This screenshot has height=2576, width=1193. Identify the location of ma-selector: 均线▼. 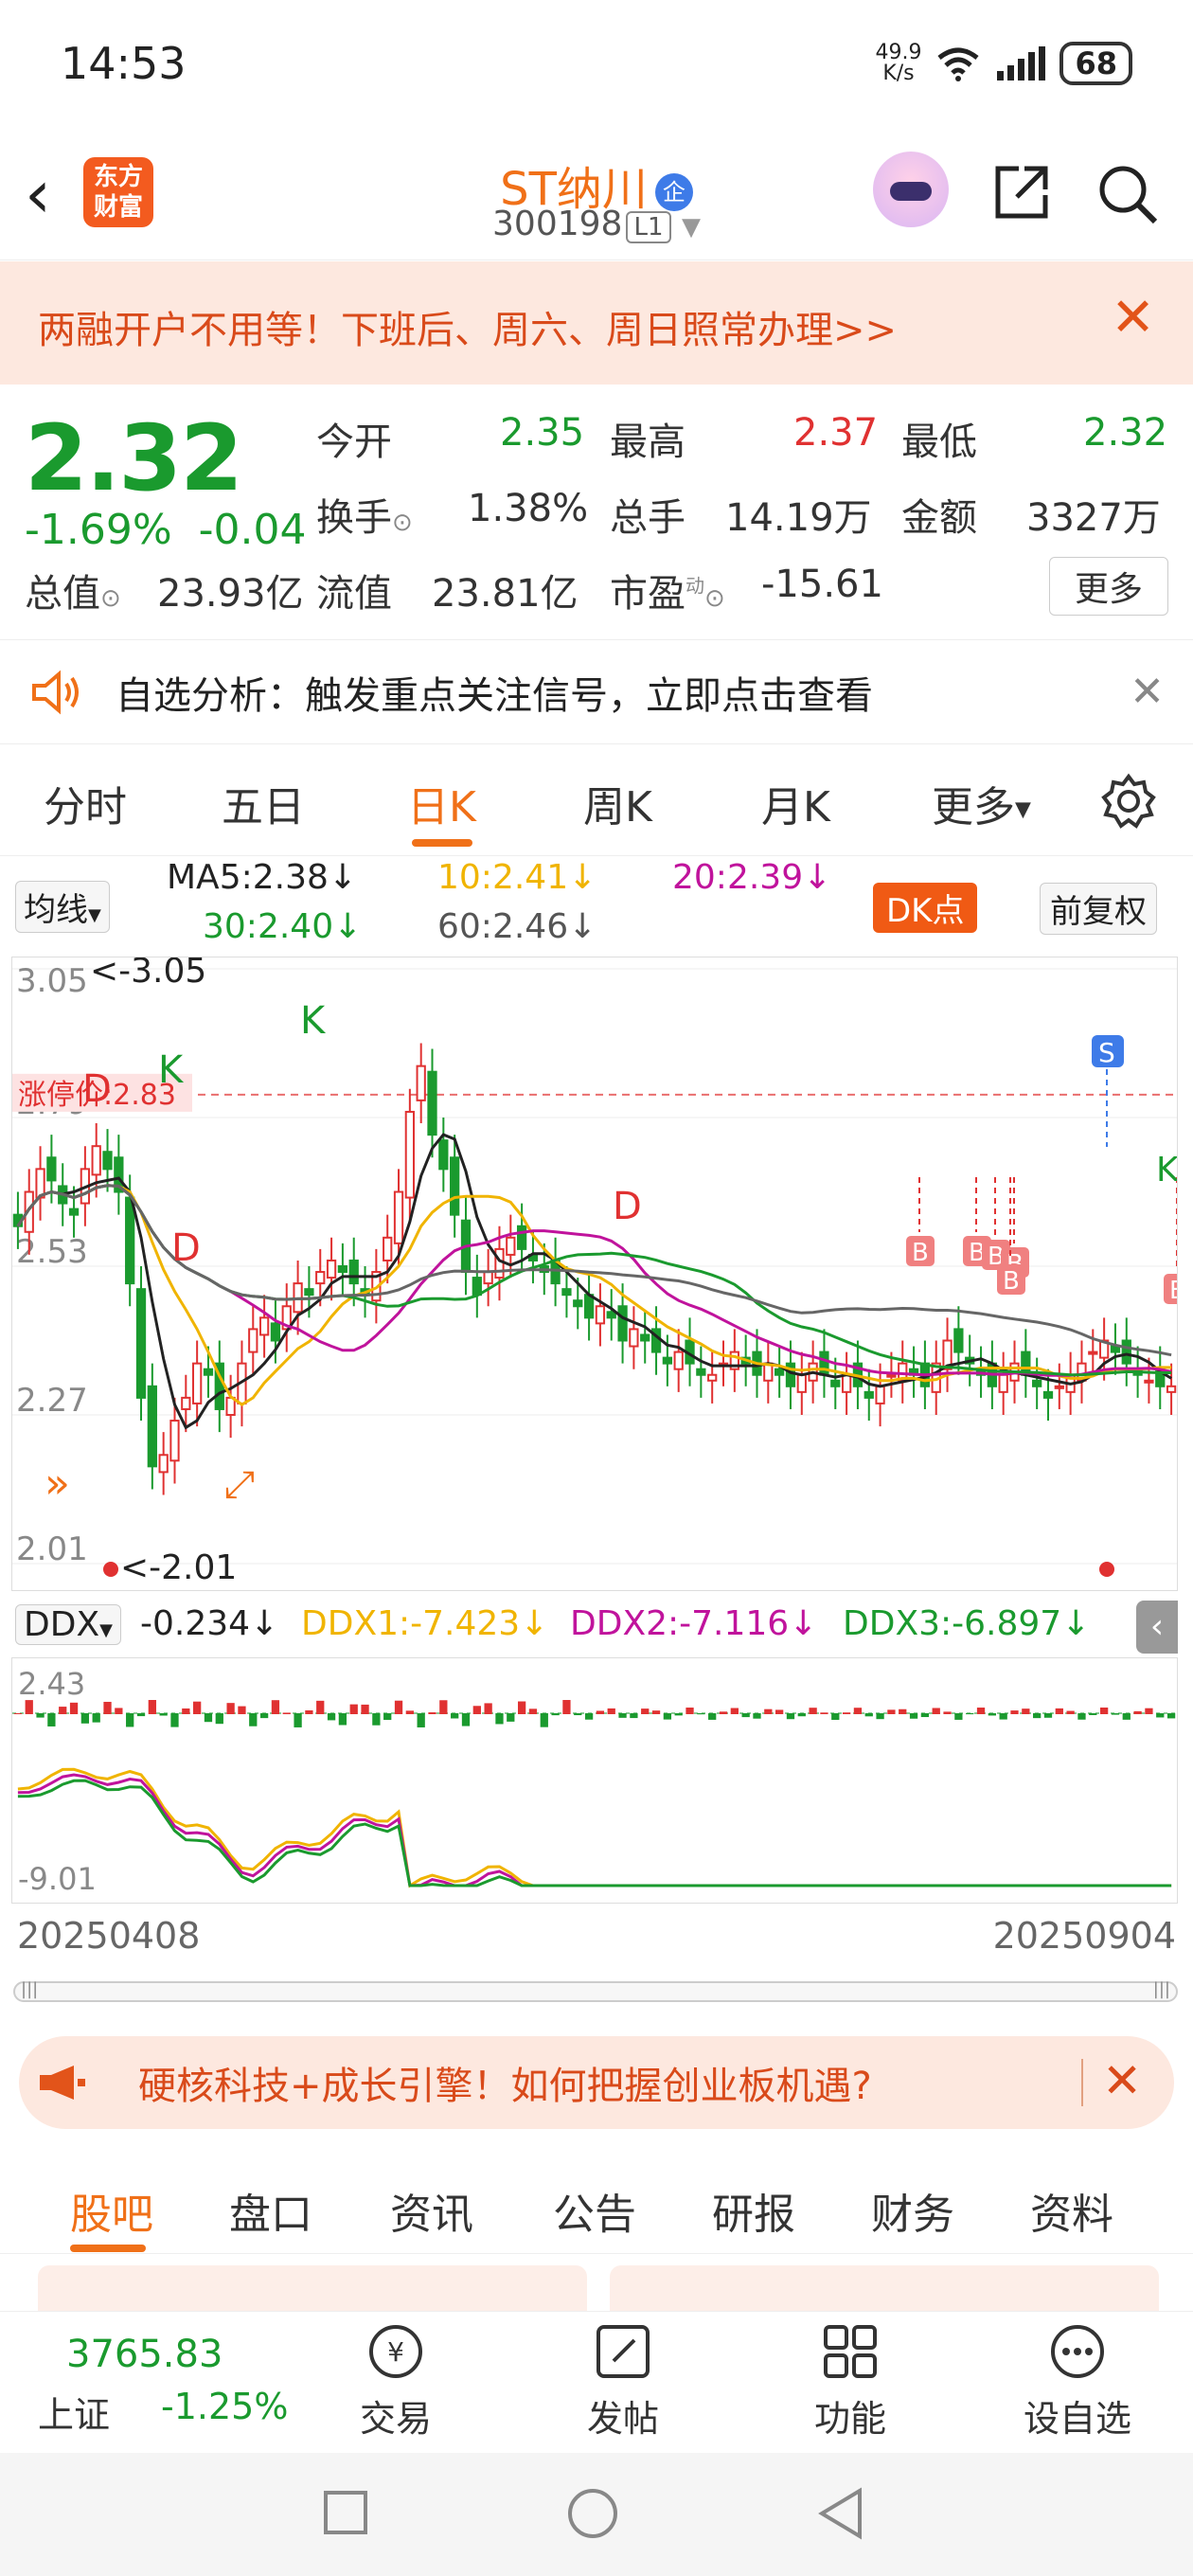
(62, 907).